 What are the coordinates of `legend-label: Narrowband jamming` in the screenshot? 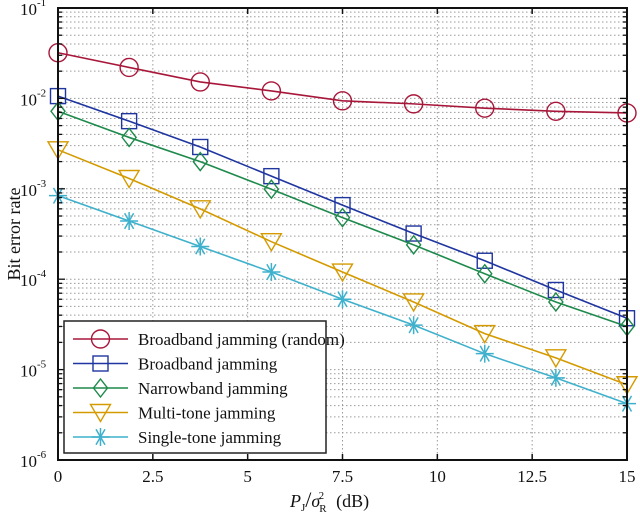 It's located at (213, 388).